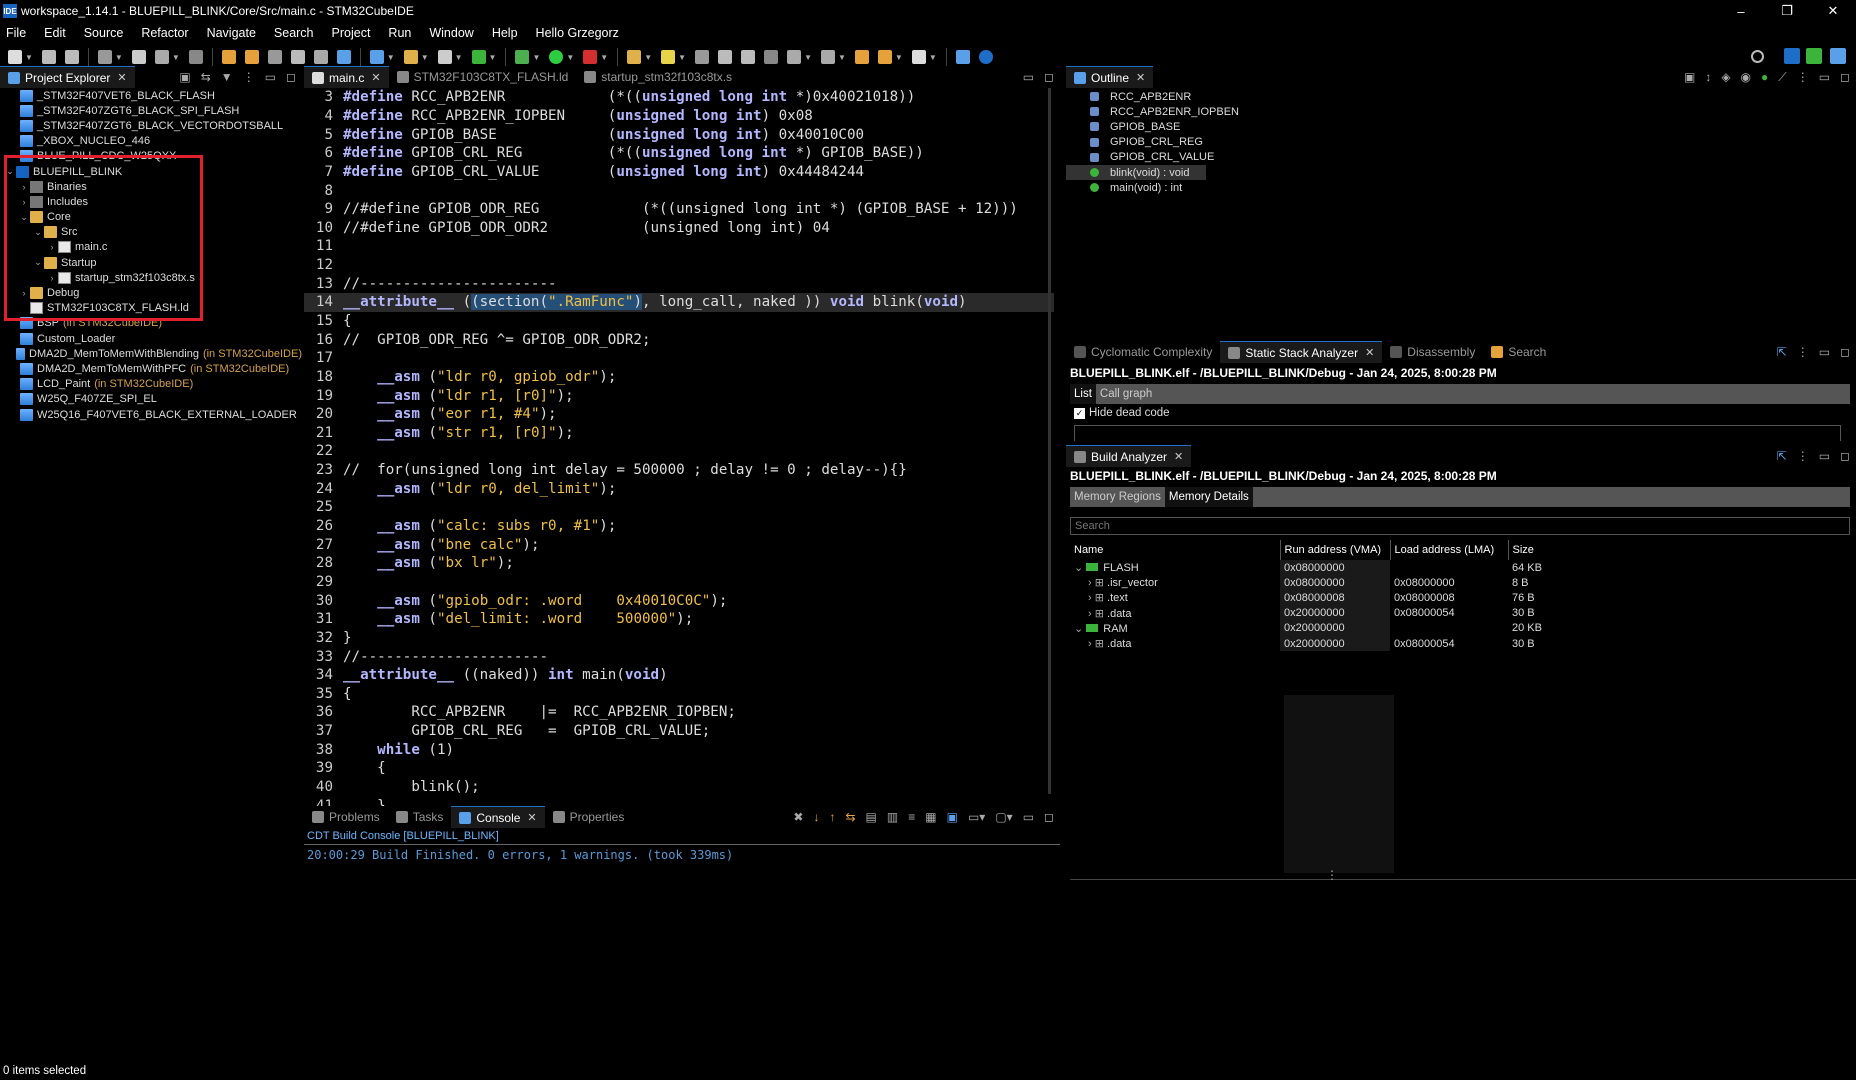 The image size is (1856, 1080). I want to click on tab-flash-ld: STM32F103C8TX_FLASH.ld, so click(483, 77).